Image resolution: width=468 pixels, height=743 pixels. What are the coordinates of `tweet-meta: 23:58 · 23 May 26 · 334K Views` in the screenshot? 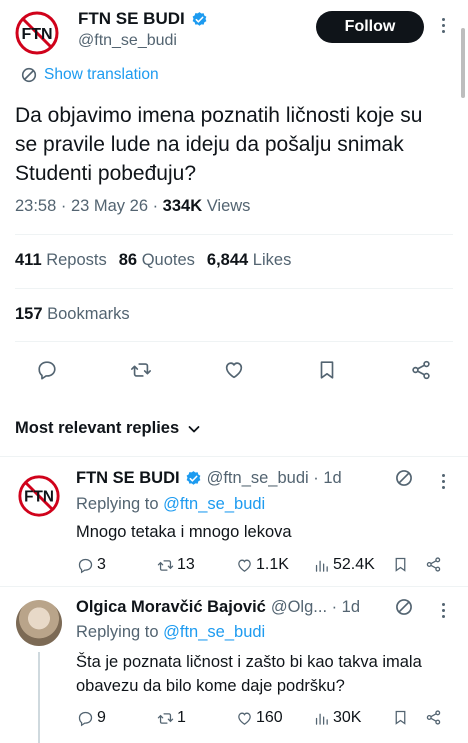 It's located at (132, 206).